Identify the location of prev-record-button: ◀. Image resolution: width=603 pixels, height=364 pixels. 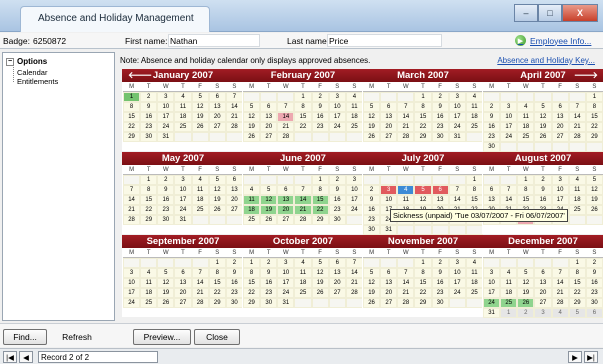
(26, 357).